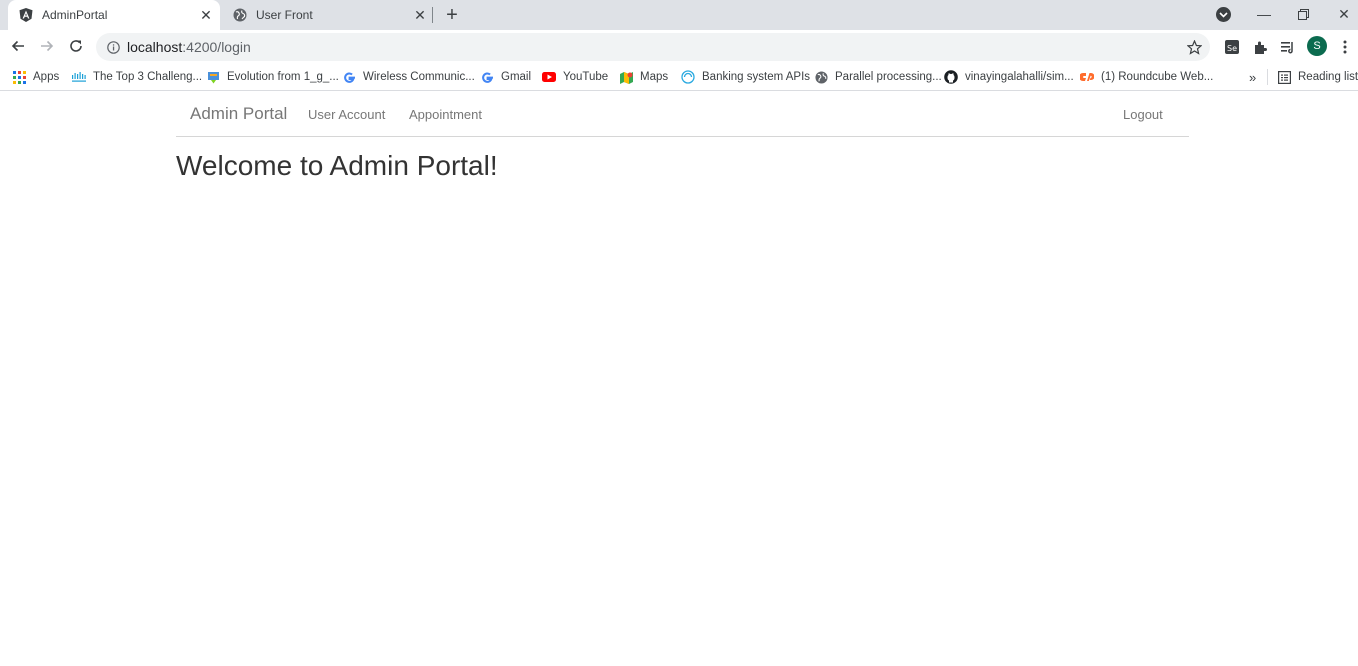  I want to click on reading-list-icon, so click(1284, 77).